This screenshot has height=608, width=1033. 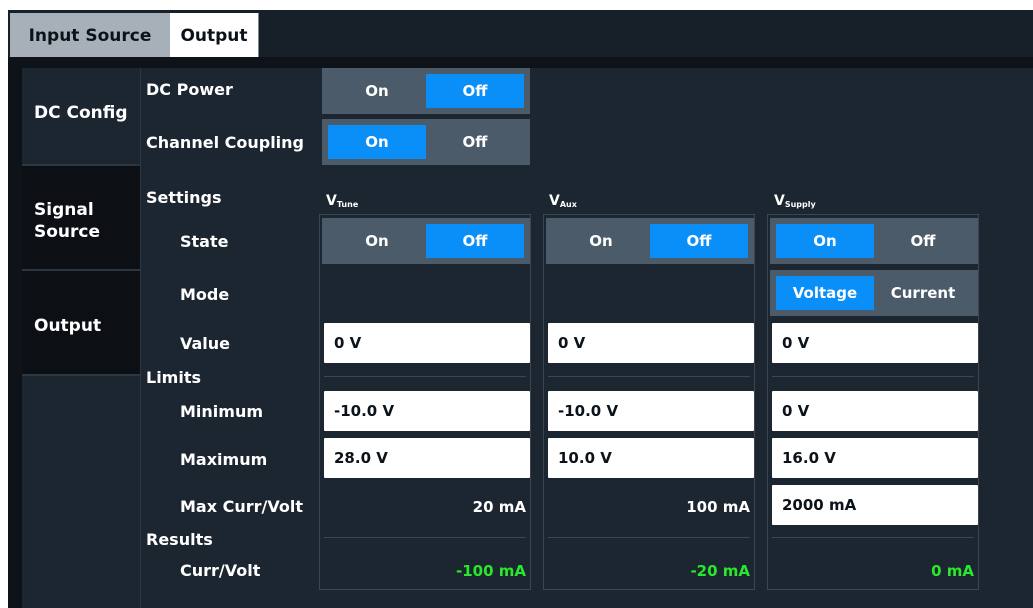 I want to click on vaux-maximum-field: 10.0 V, so click(x=651, y=458).